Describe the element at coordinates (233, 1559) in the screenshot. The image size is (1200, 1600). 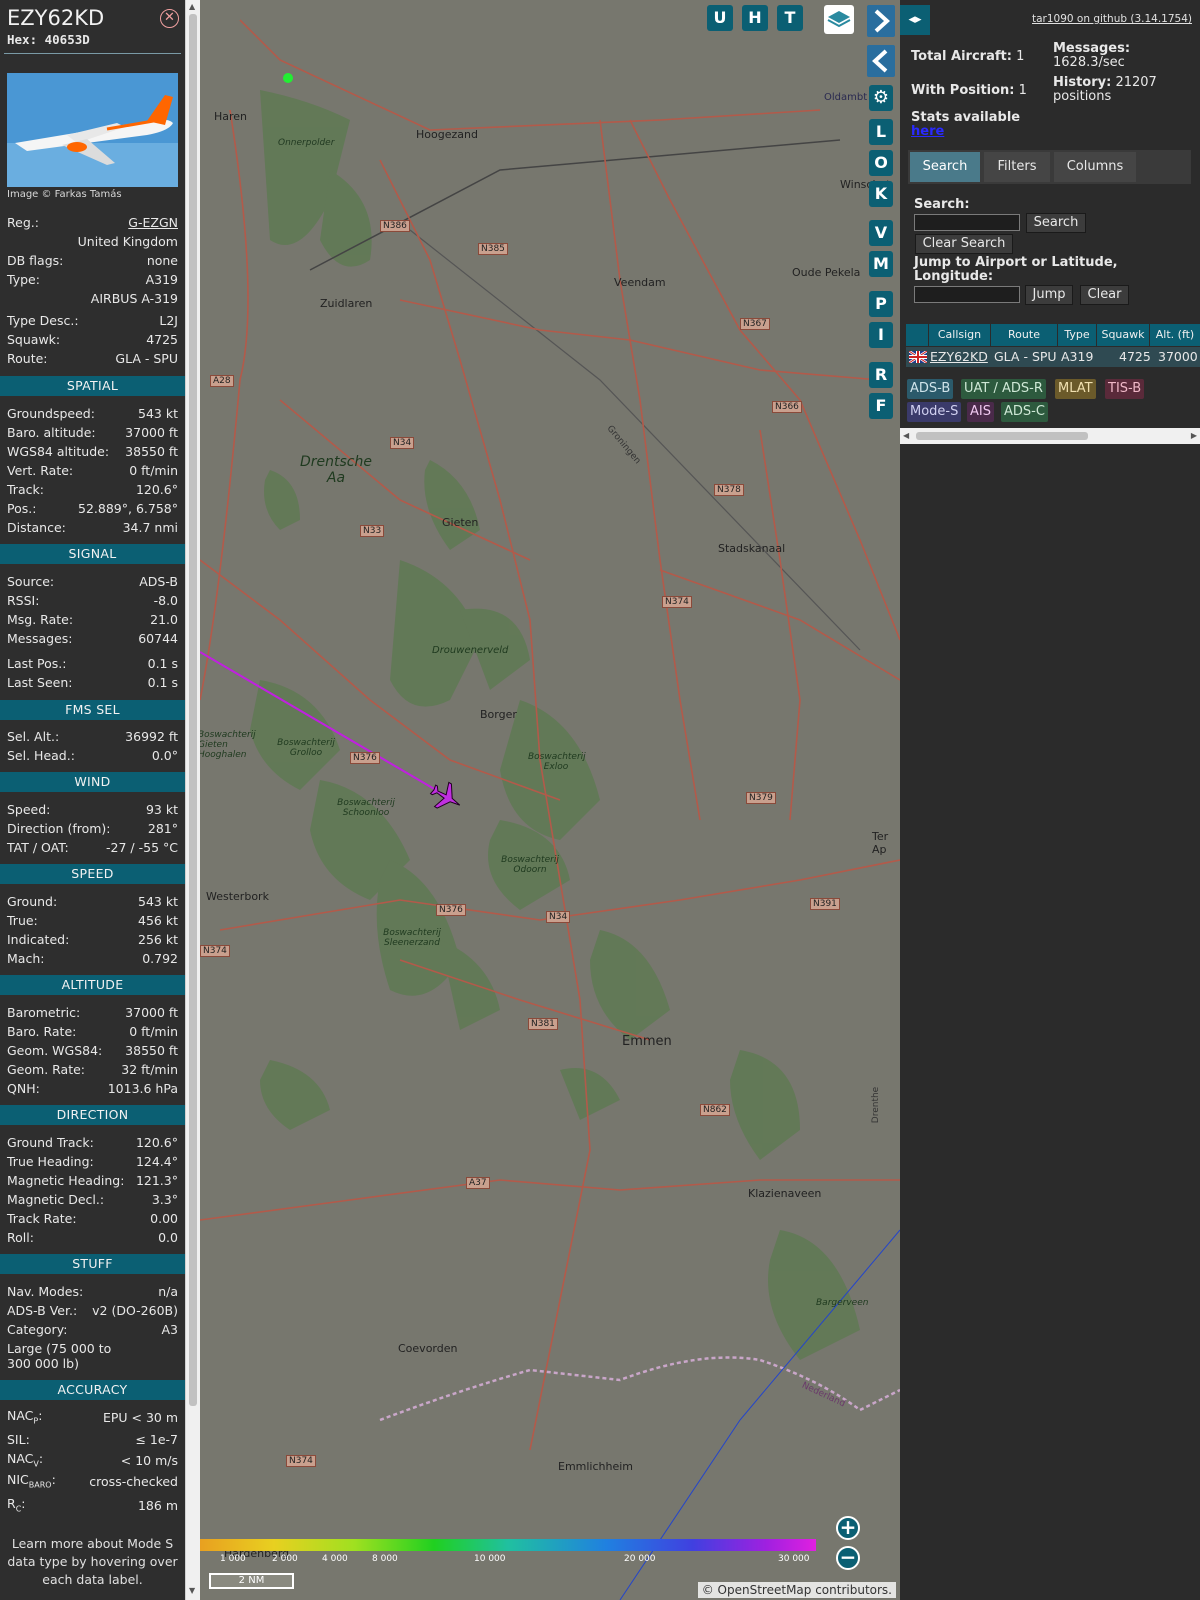
I see `altitude-tick: 1 000` at that location.